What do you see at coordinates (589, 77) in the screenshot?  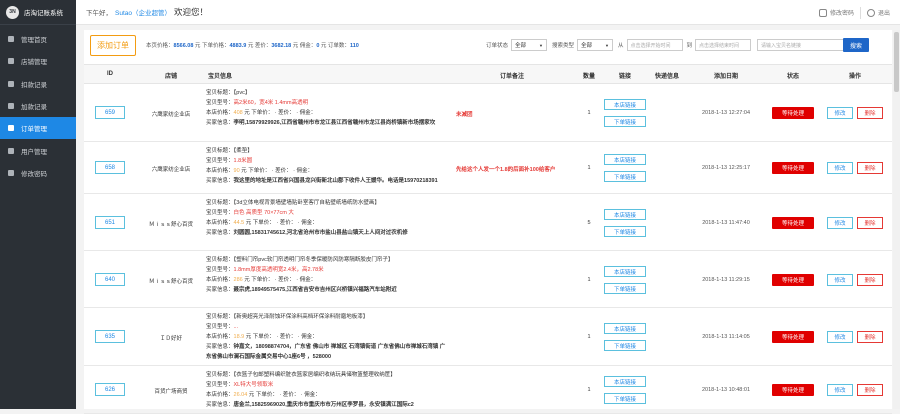 I see `col-quantity: 数量` at bounding box center [589, 77].